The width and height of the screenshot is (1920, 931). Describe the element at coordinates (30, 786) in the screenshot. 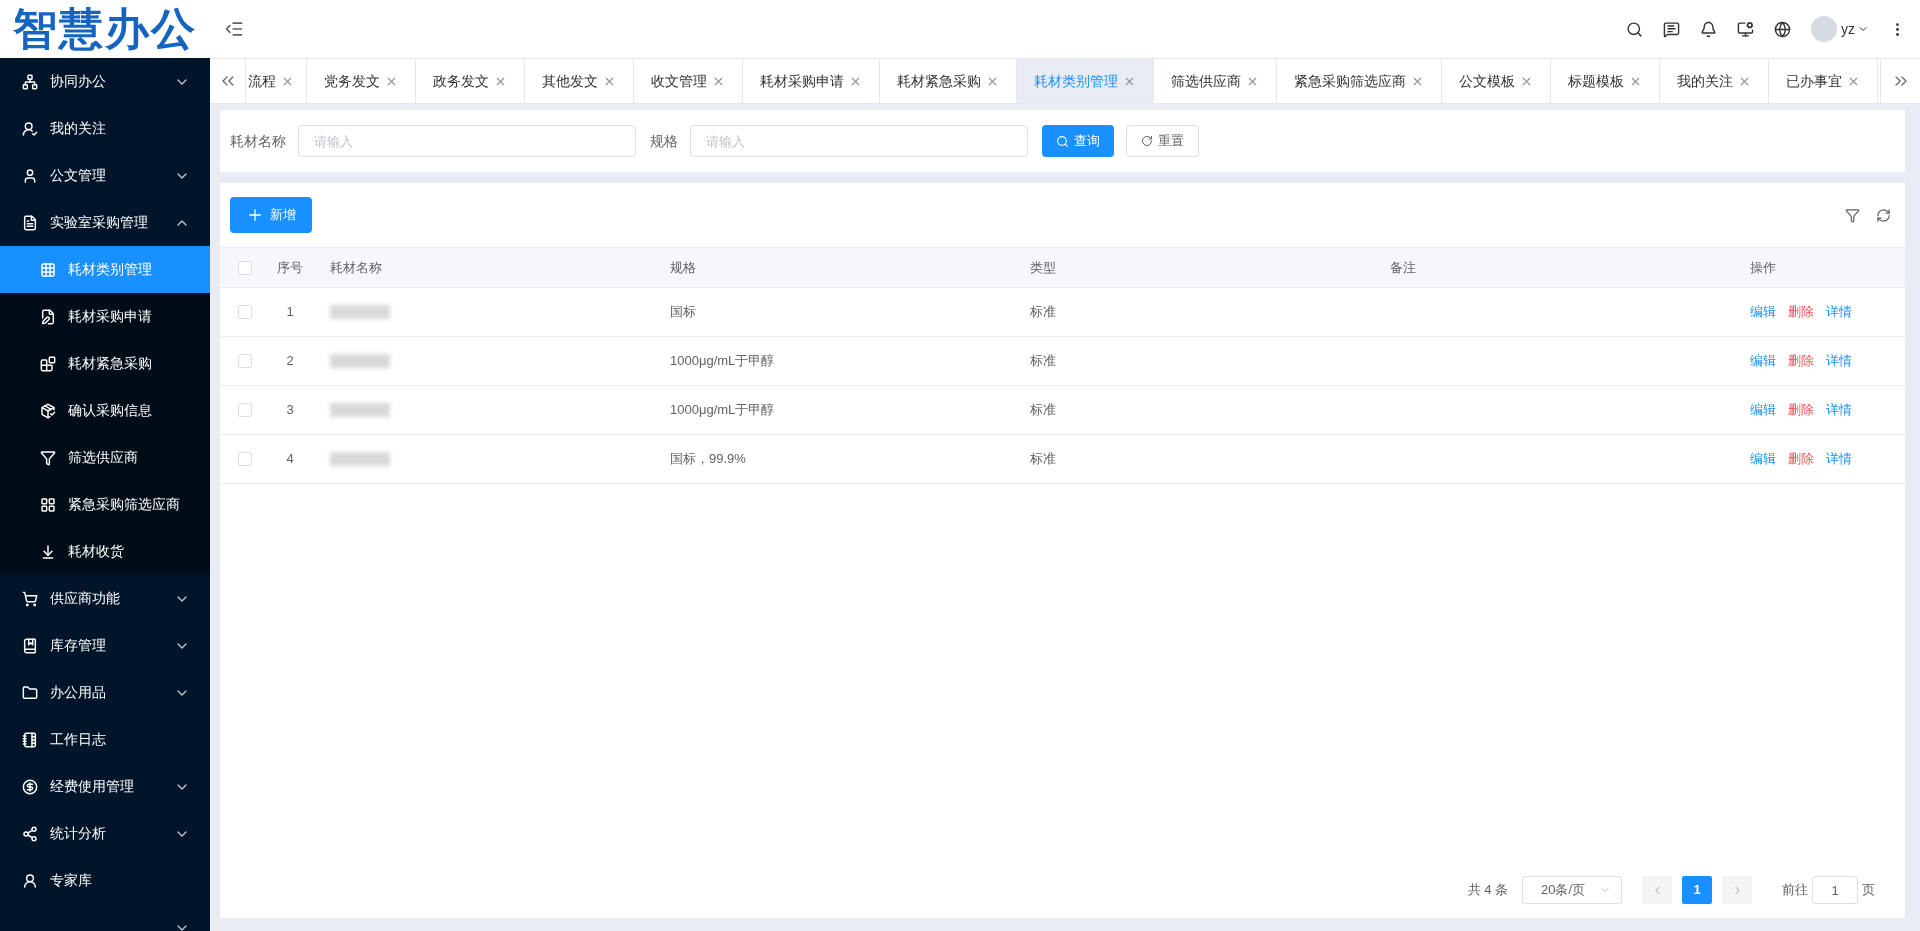

I see `dollar-icon` at that location.